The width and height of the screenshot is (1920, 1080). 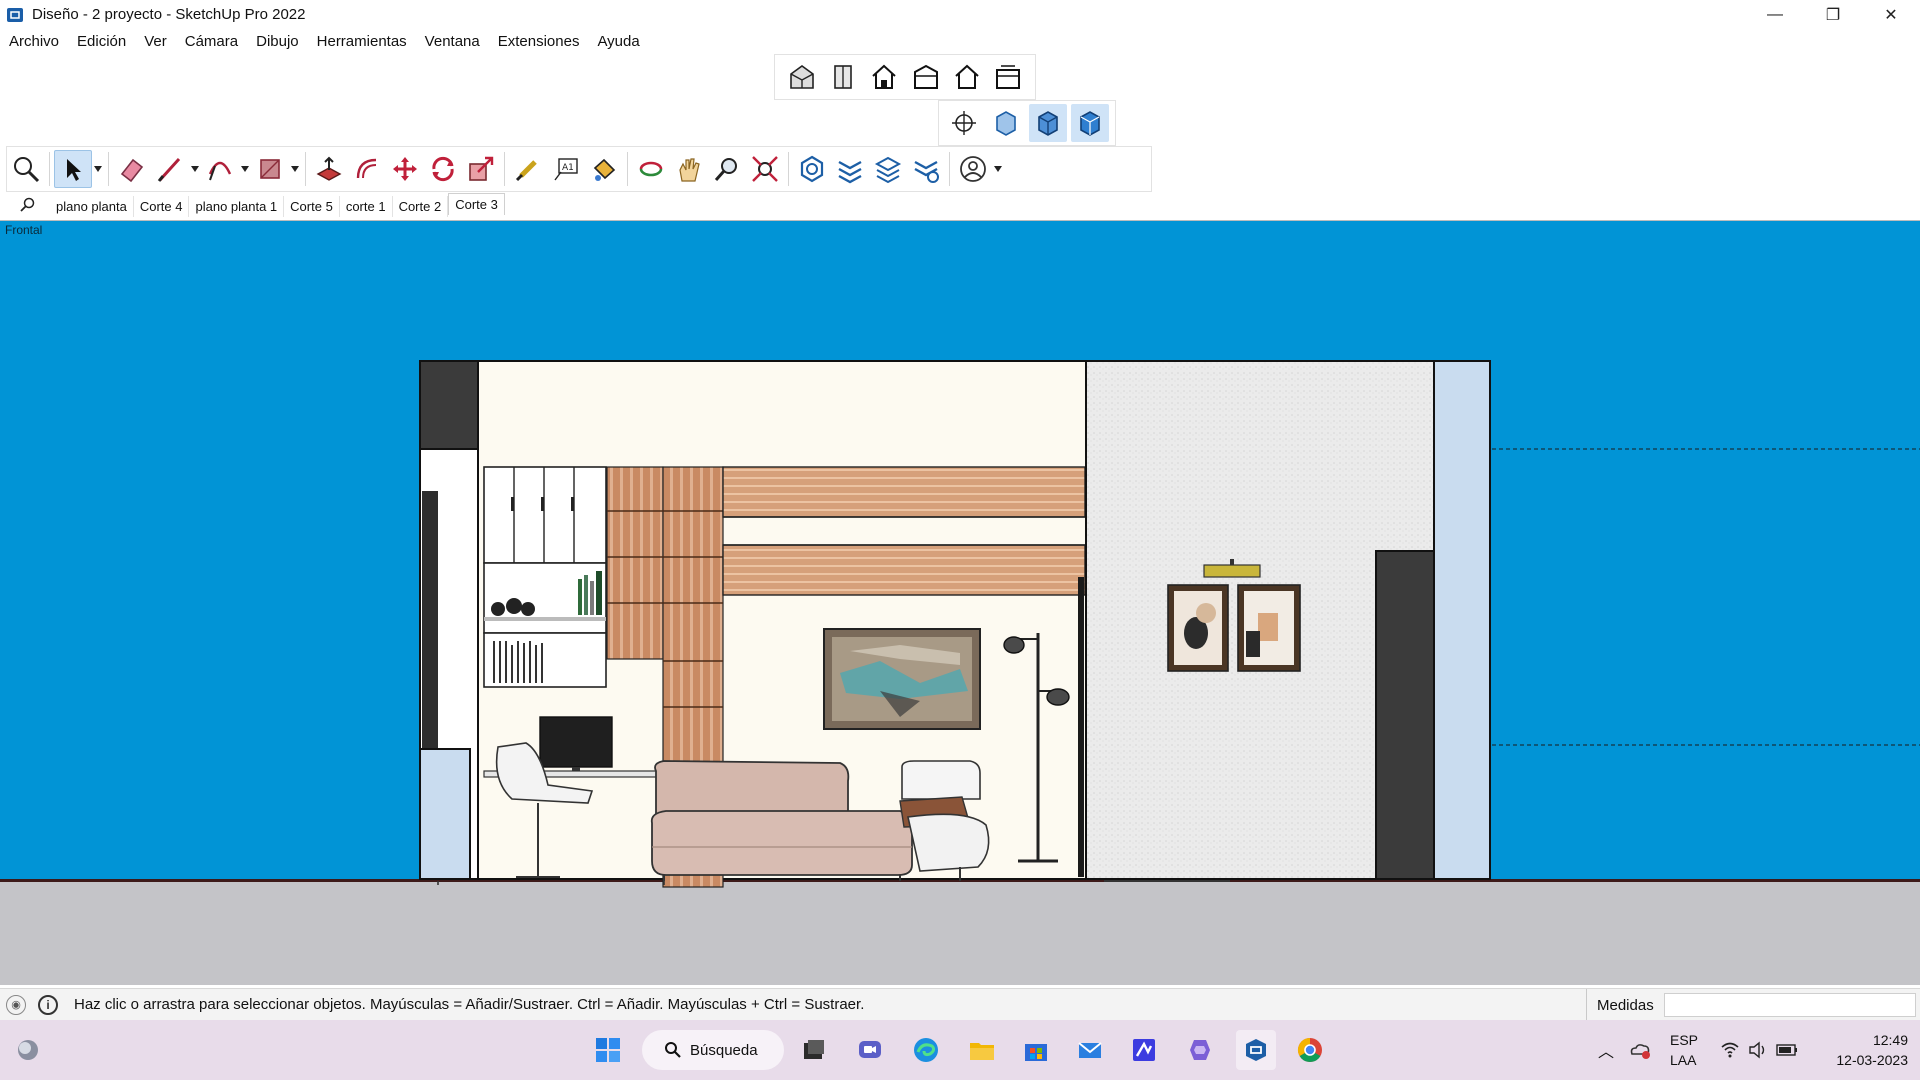 I want to click on microsoft-store-icon, so click(x=1036, y=1050).